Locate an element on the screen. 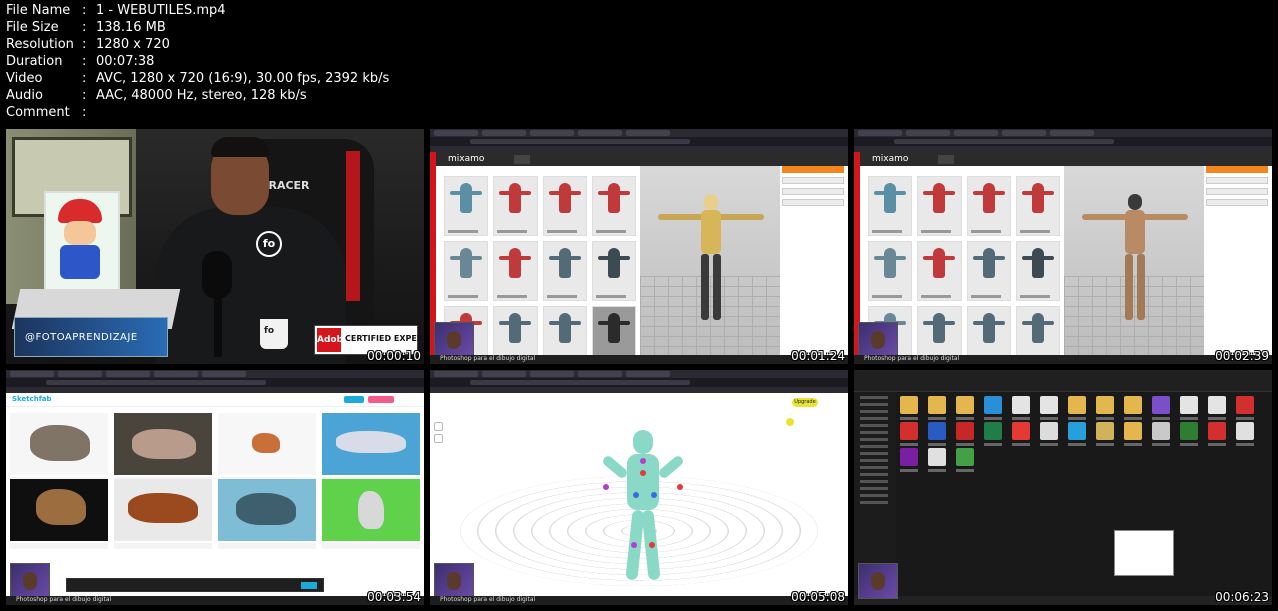 The height and width of the screenshot is (611, 1278). pdf-icon is located at coordinates (909, 434).